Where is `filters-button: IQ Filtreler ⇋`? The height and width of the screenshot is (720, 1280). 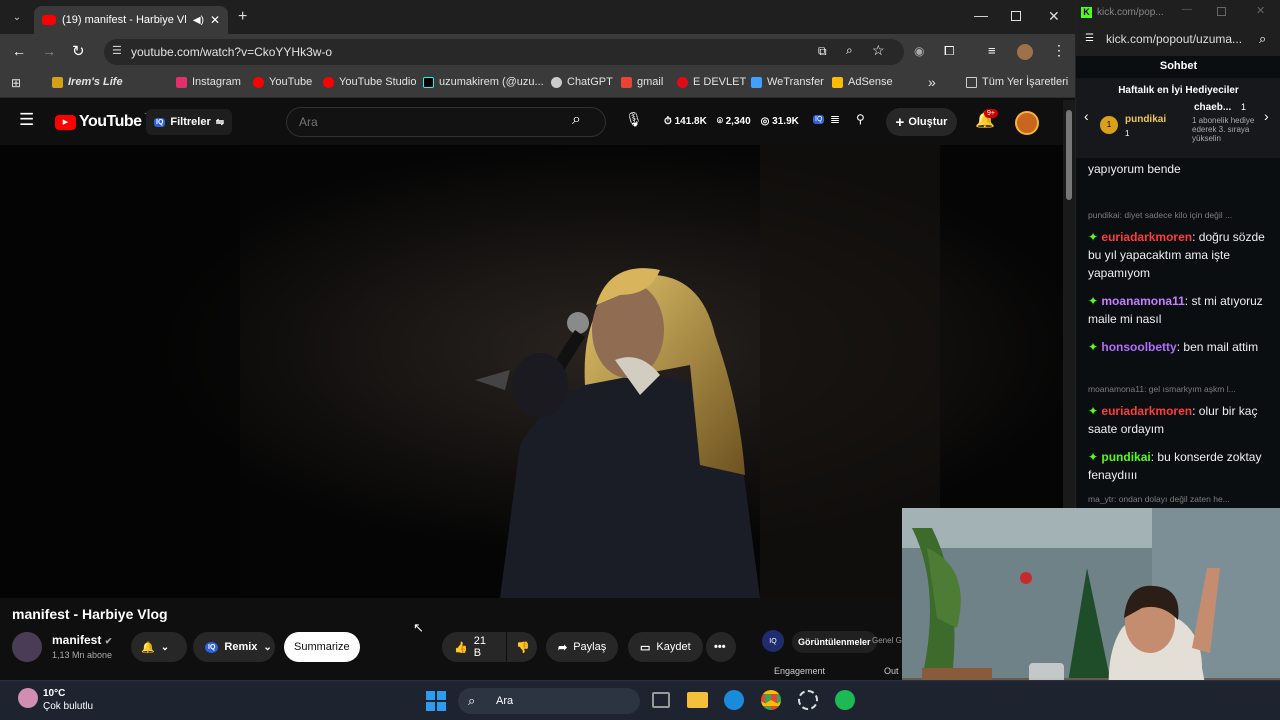 filters-button: IQ Filtreler ⇋ is located at coordinates (189, 122).